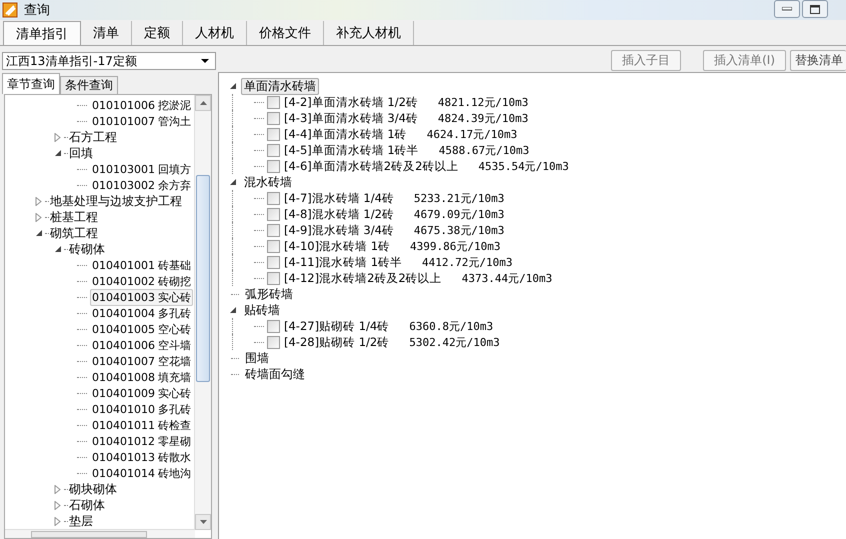 Image resolution: width=846 pixels, height=539 pixels. I want to click on tree-item: 010401003 实心砖, so click(141, 297).